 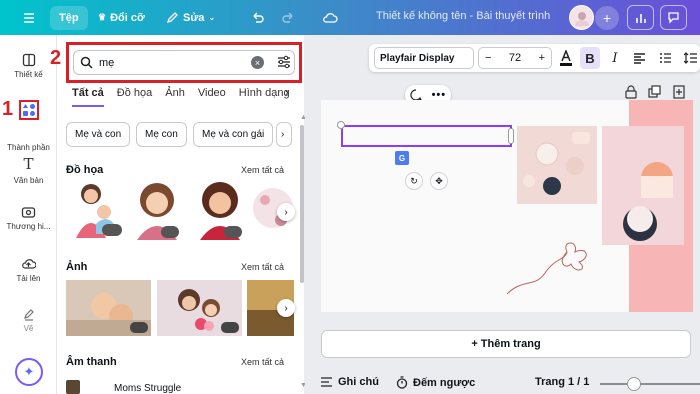 I want to click on line-spacing-icon, so click(x=690, y=58).